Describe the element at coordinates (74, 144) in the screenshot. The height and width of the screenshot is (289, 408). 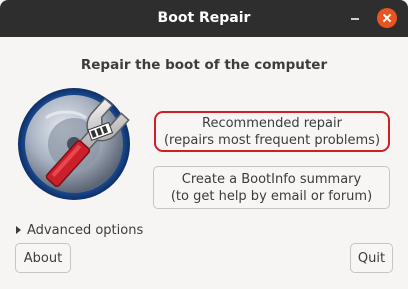
I see `boot-repair-logo` at that location.